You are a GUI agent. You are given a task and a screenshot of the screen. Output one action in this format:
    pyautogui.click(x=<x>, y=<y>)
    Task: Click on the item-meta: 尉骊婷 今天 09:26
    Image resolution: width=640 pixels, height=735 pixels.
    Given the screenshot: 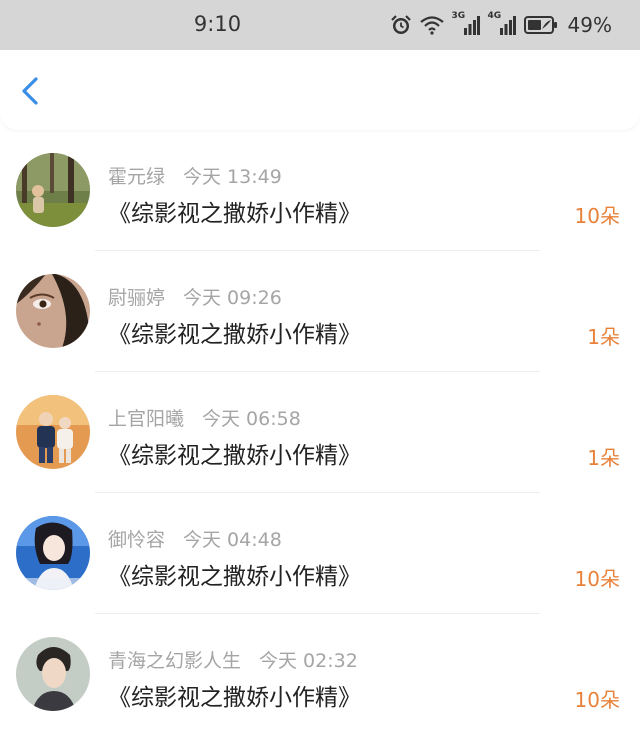 What is the action you would take?
    pyautogui.click(x=195, y=296)
    